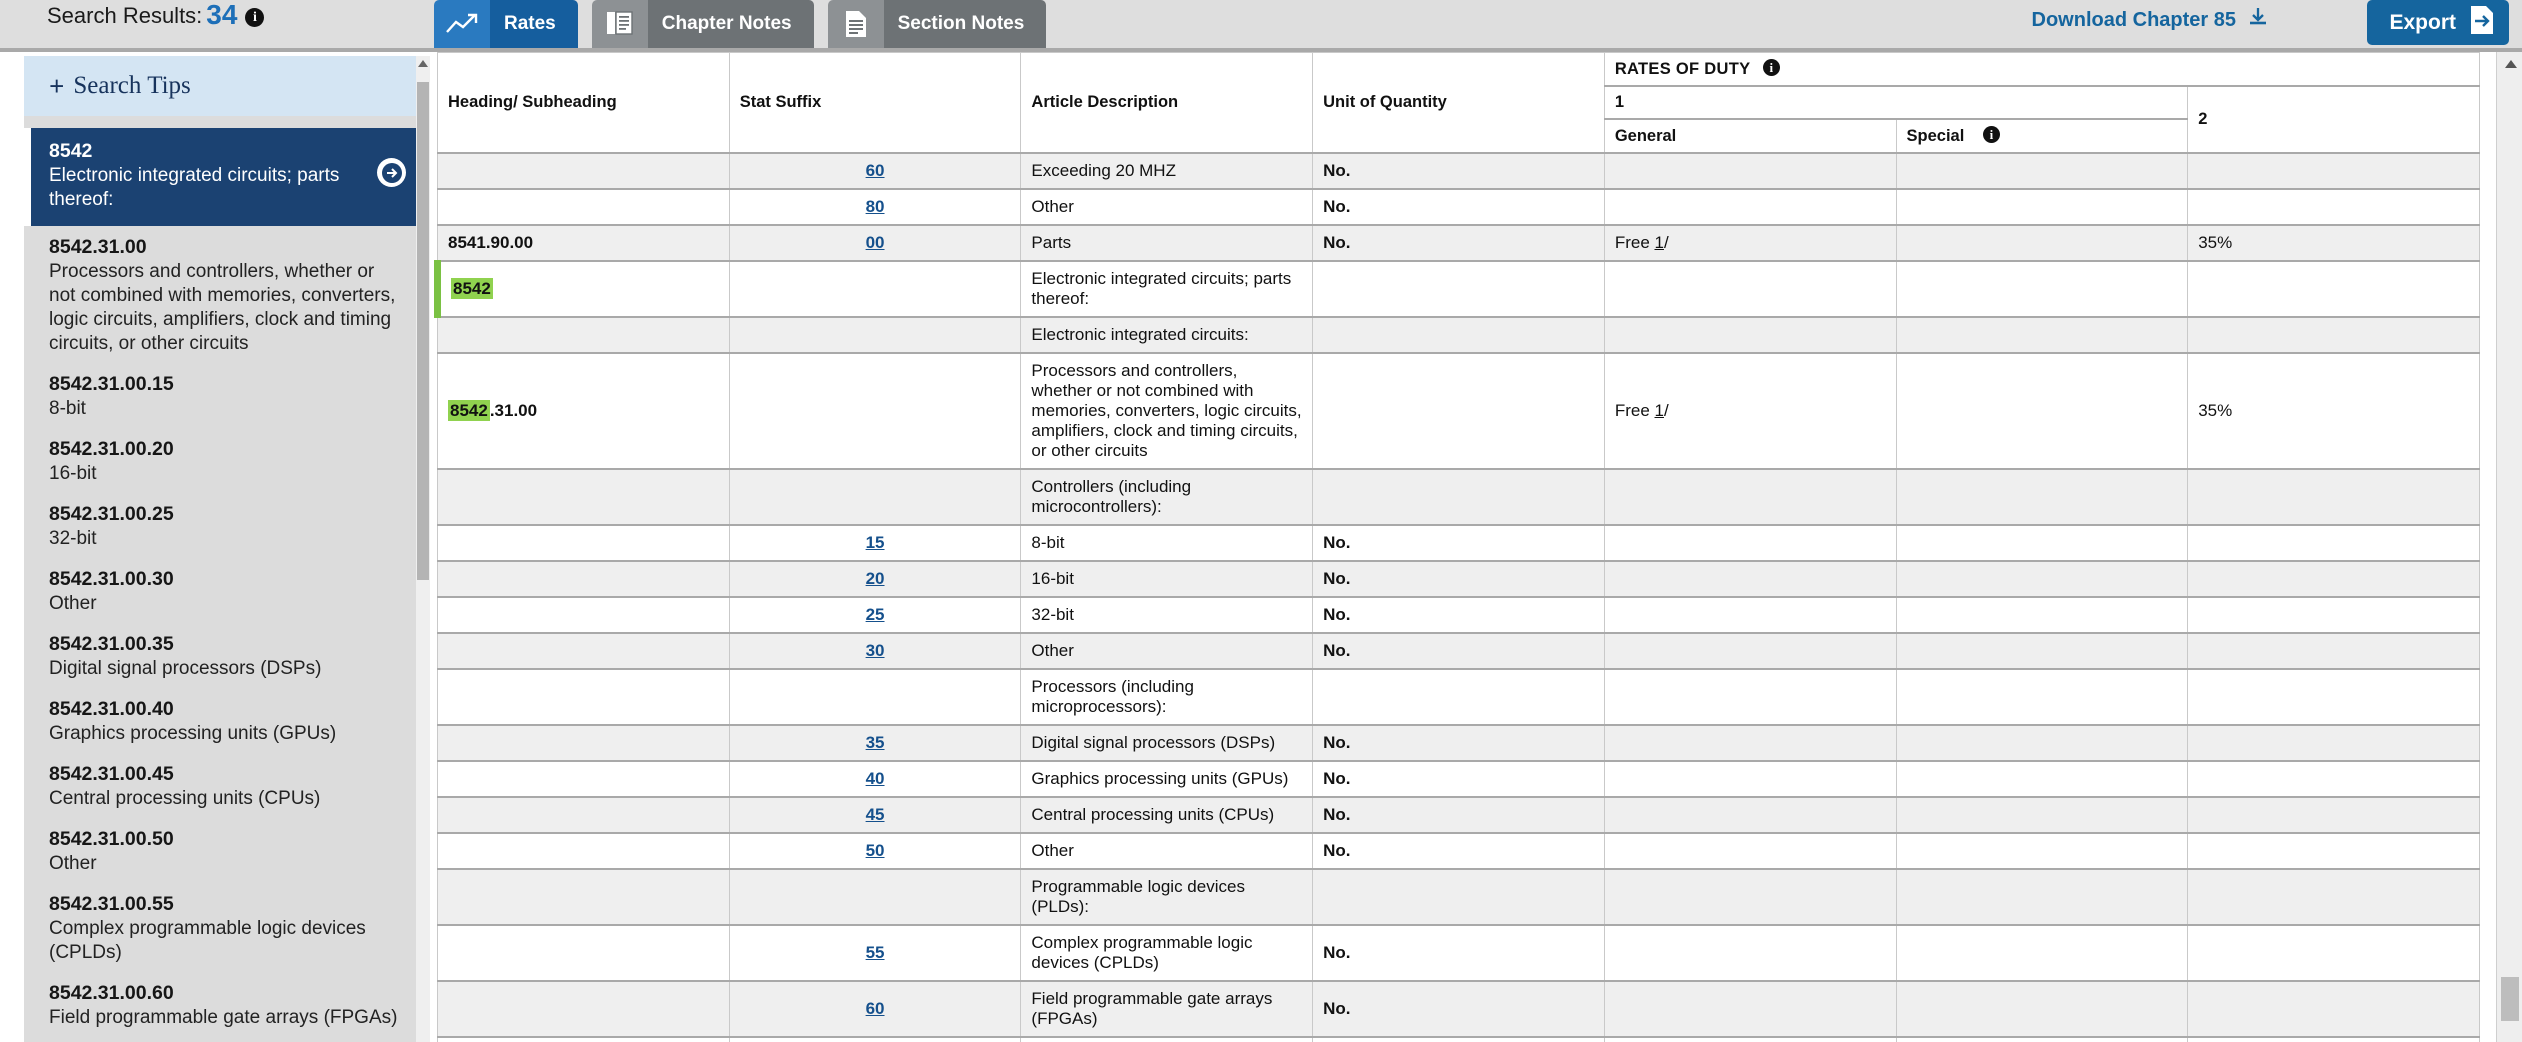  I want to click on cell-stat-suffix: 30, so click(875, 651).